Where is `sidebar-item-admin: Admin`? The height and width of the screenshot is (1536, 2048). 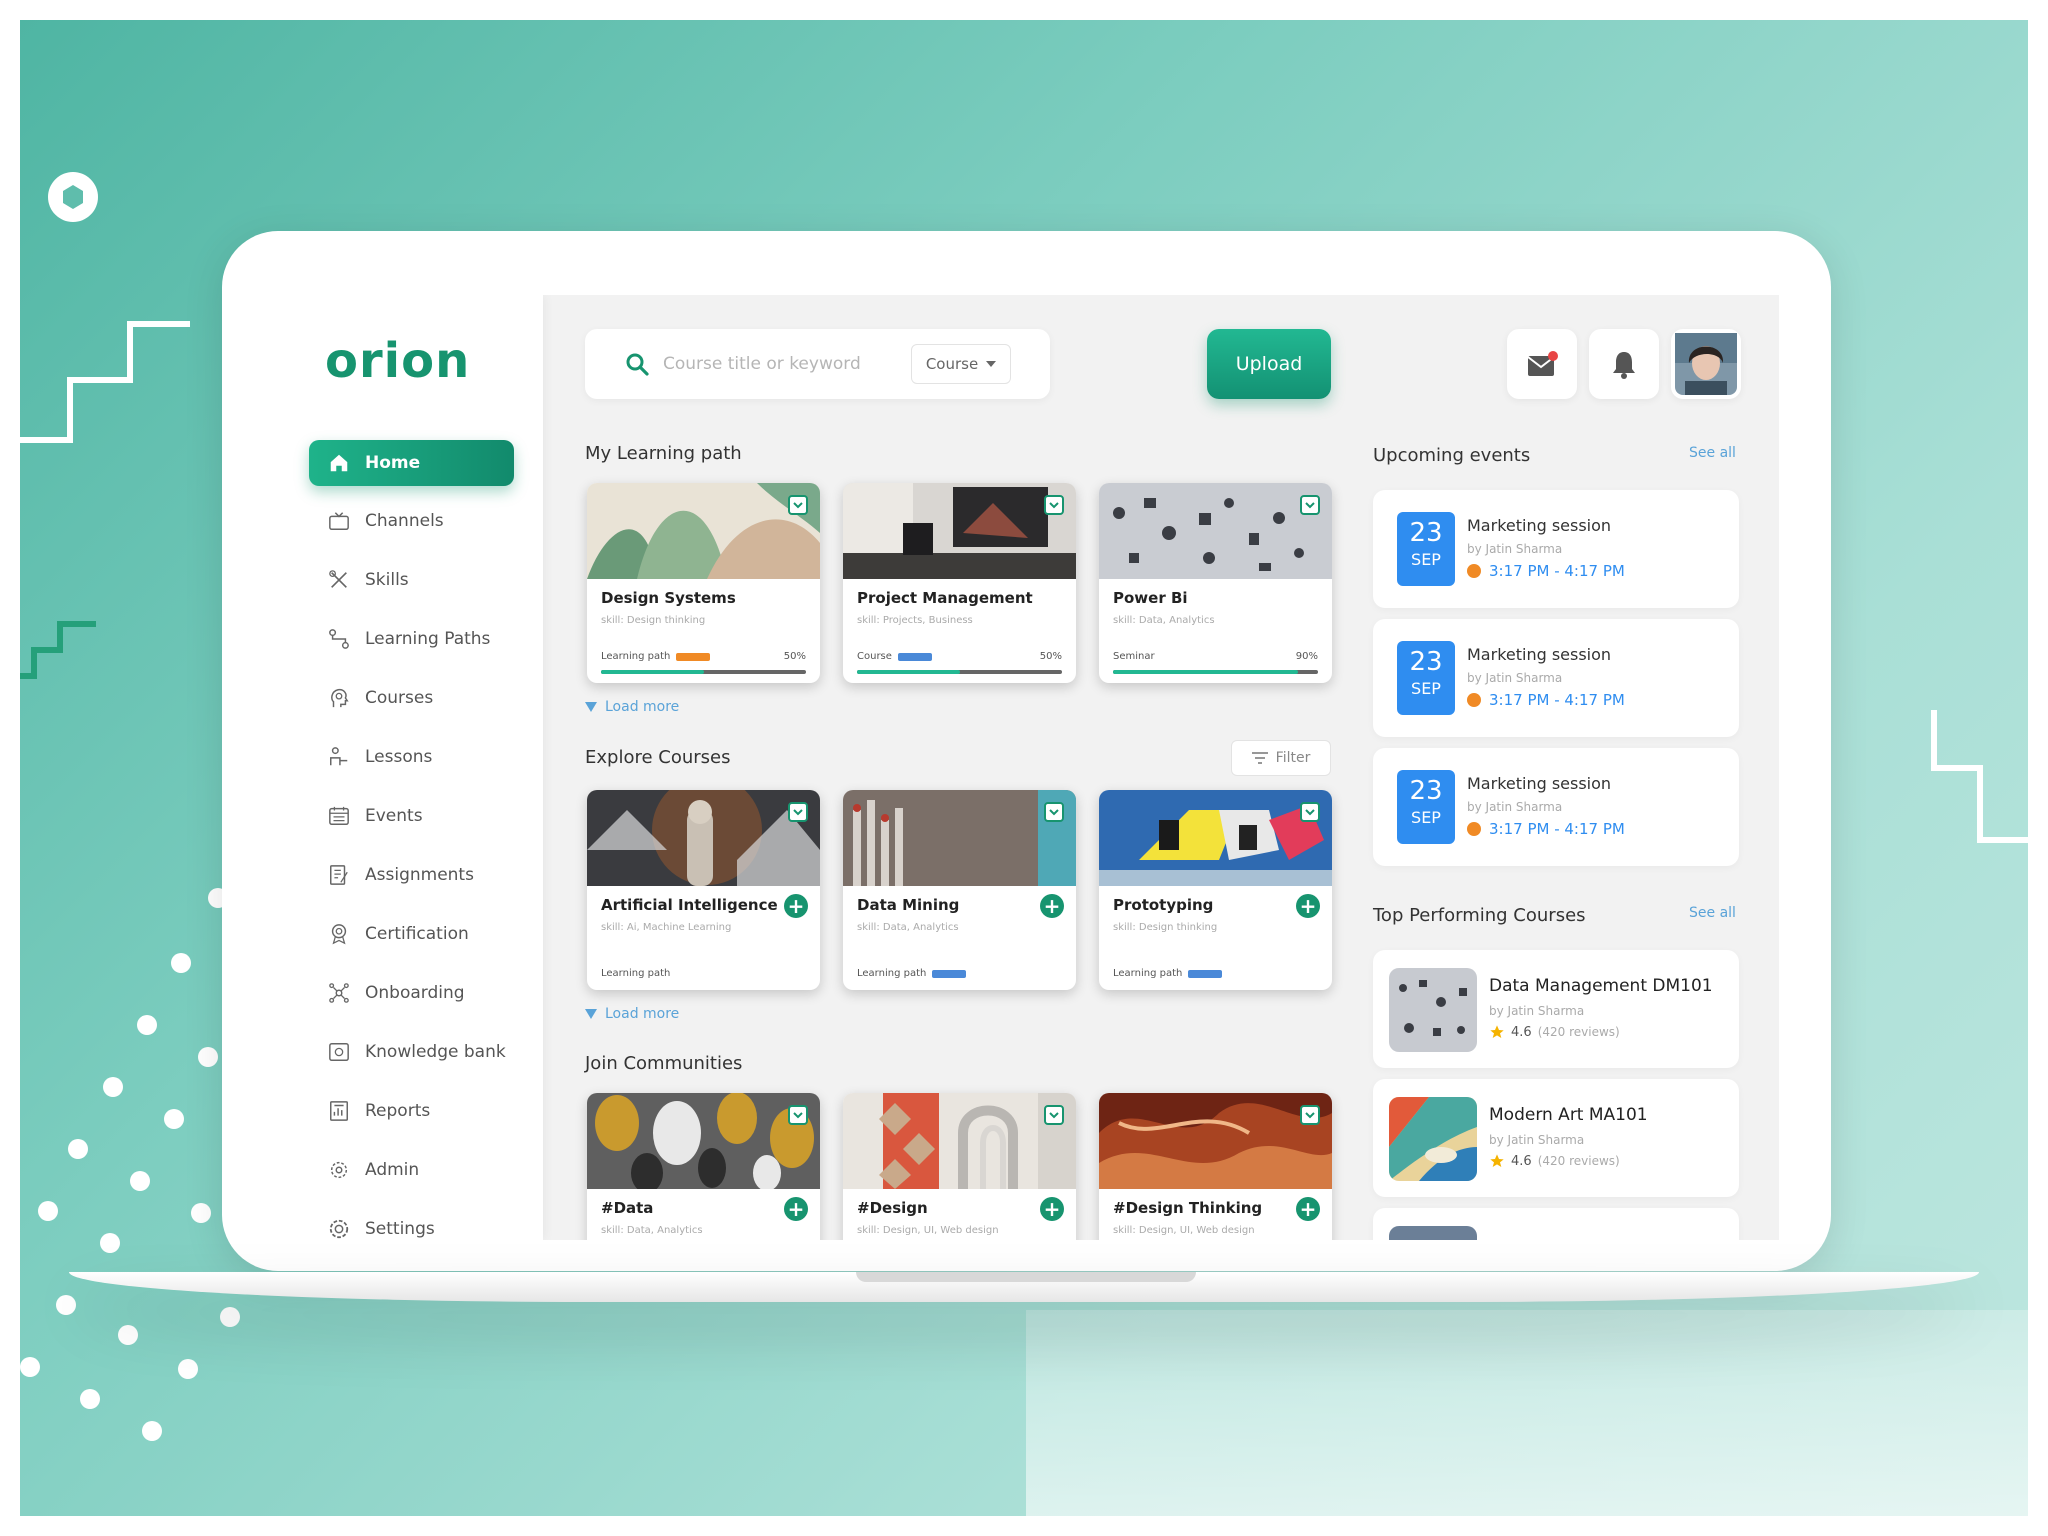
sidebar-item-admin: Admin is located at coordinates (411, 1170).